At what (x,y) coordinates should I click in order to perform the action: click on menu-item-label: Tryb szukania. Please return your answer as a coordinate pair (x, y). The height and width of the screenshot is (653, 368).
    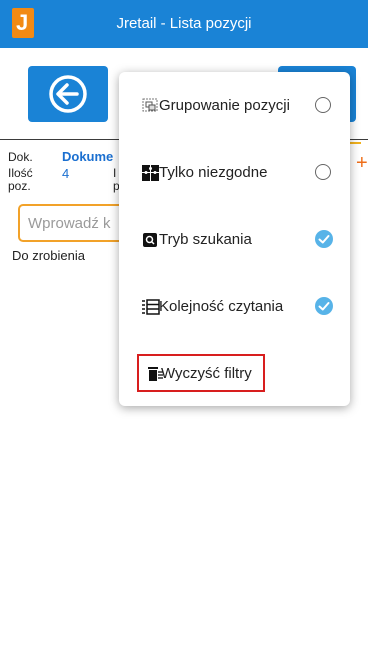
    Looking at the image, I should click on (205, 239).